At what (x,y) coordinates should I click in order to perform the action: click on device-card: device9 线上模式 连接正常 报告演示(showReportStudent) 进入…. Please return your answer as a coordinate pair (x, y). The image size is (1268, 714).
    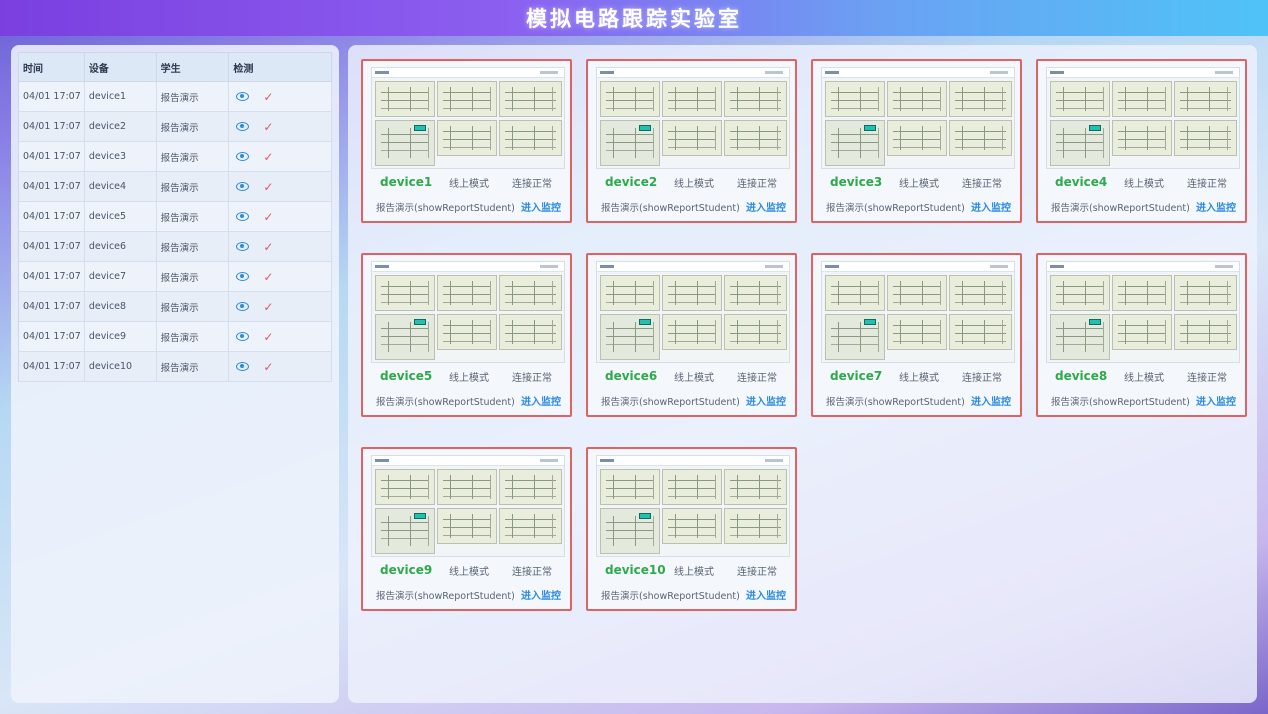
    Looking at the image, I should click on (466, 529).